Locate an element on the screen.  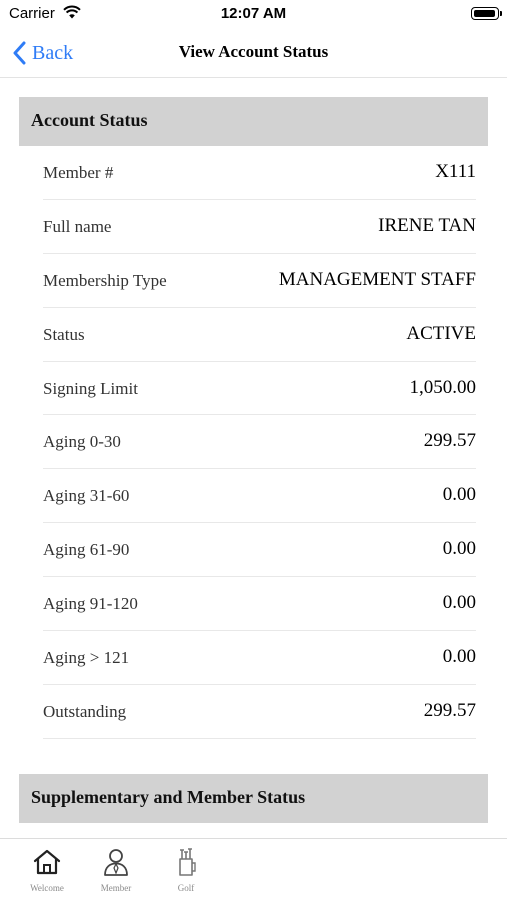
row-value: MANAGEMENT STAFF is located at coordinates (377, 279).